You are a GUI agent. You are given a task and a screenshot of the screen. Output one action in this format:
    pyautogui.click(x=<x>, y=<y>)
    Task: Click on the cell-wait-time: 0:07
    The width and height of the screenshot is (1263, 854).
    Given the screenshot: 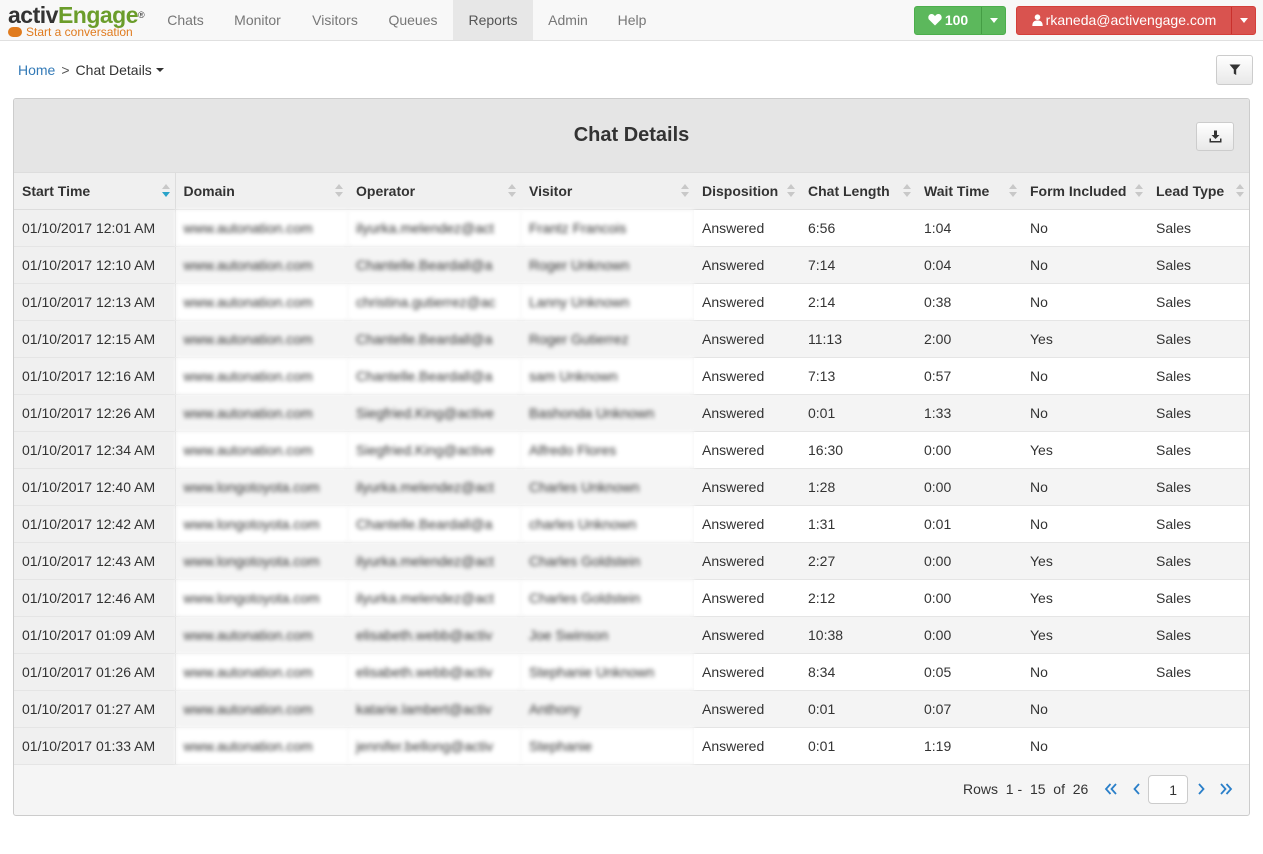 What is the action you would take?
    pyautogui.click(x=969, y=709)
    